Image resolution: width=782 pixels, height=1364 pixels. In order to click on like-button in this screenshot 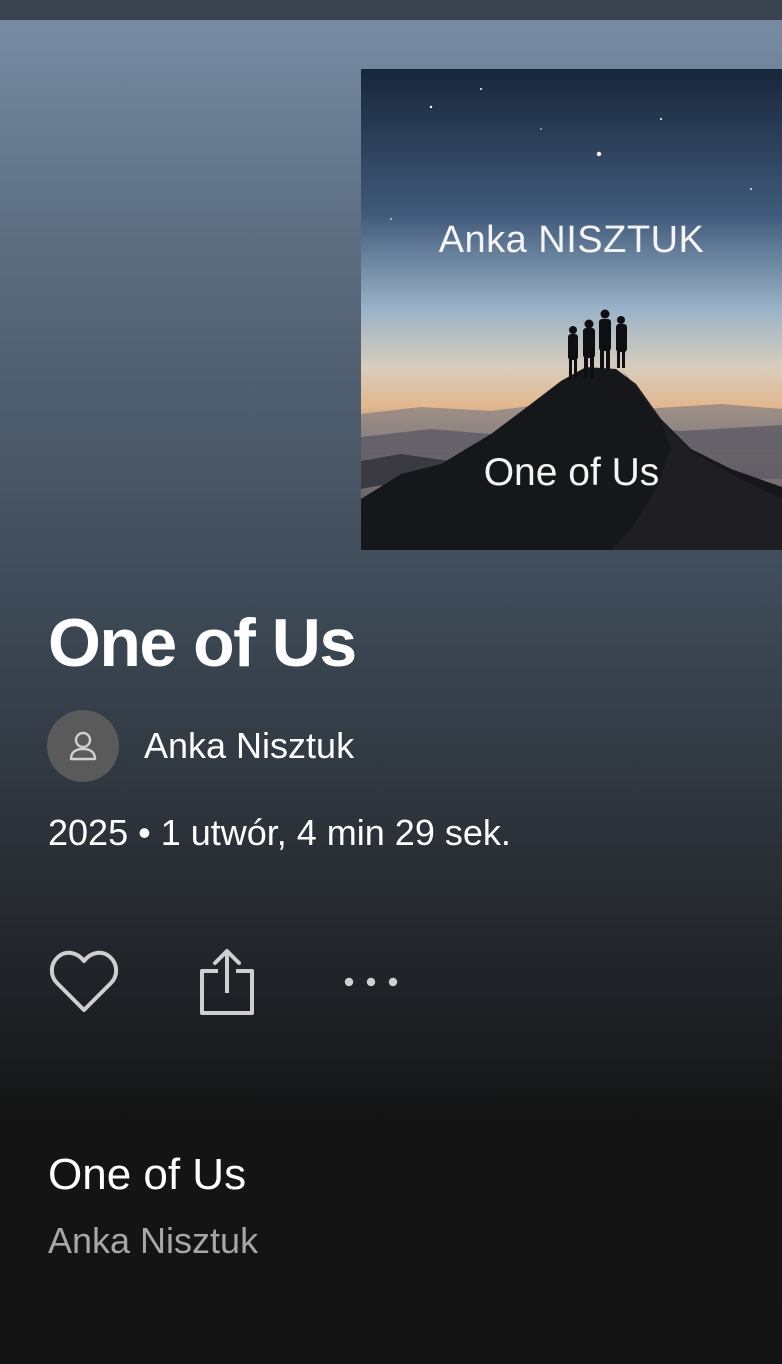, I will do `click(84, 982)`.